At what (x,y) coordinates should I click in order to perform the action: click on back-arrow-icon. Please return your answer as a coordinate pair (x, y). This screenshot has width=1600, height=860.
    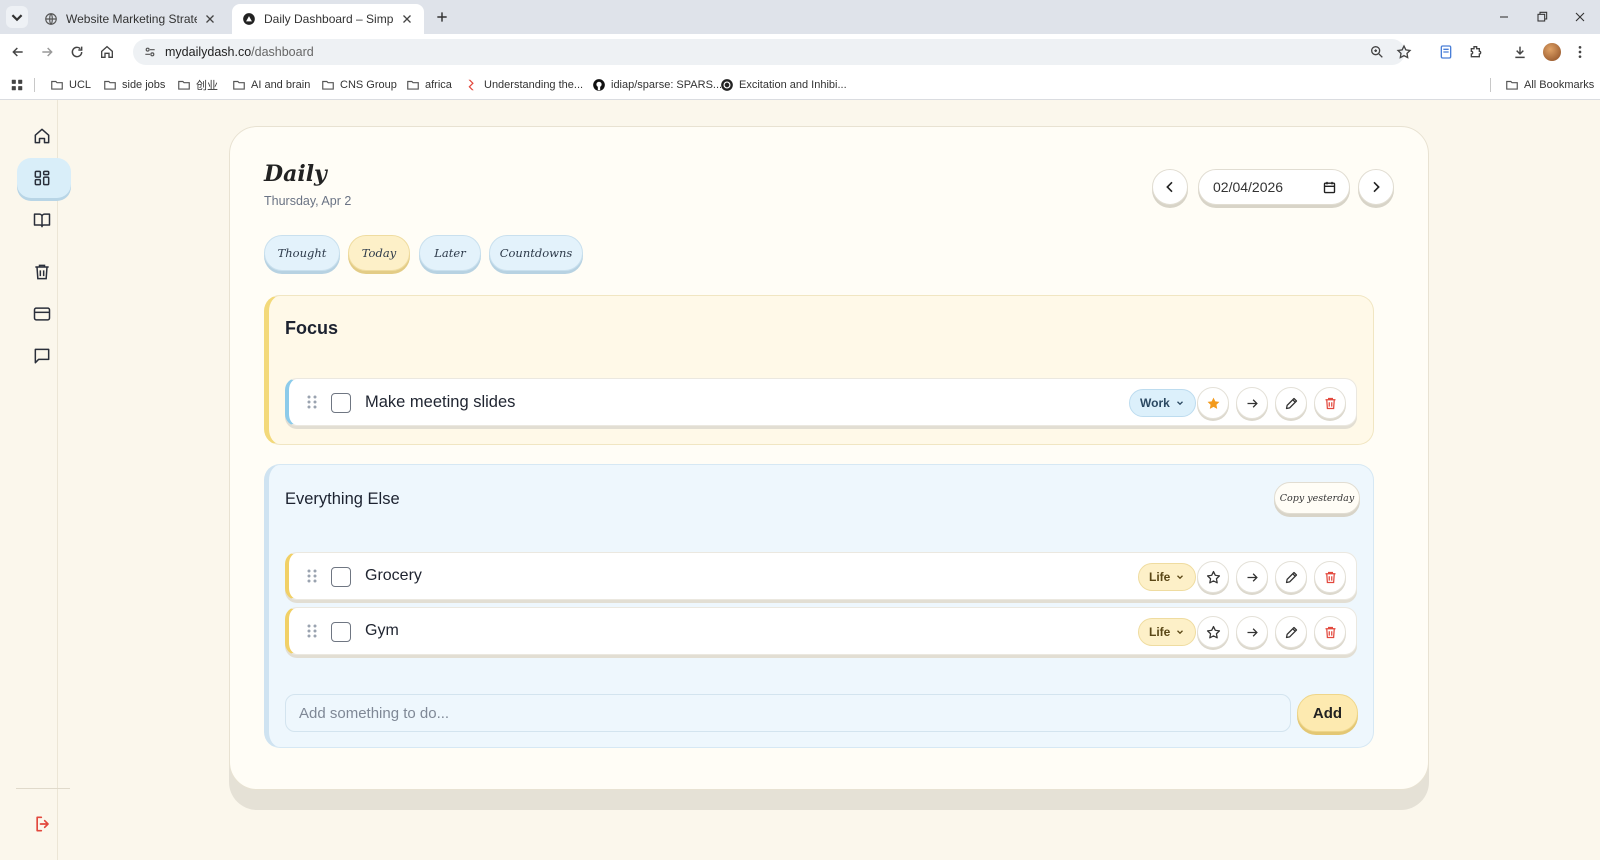
    Looking at the image, I should click on (18, 52).